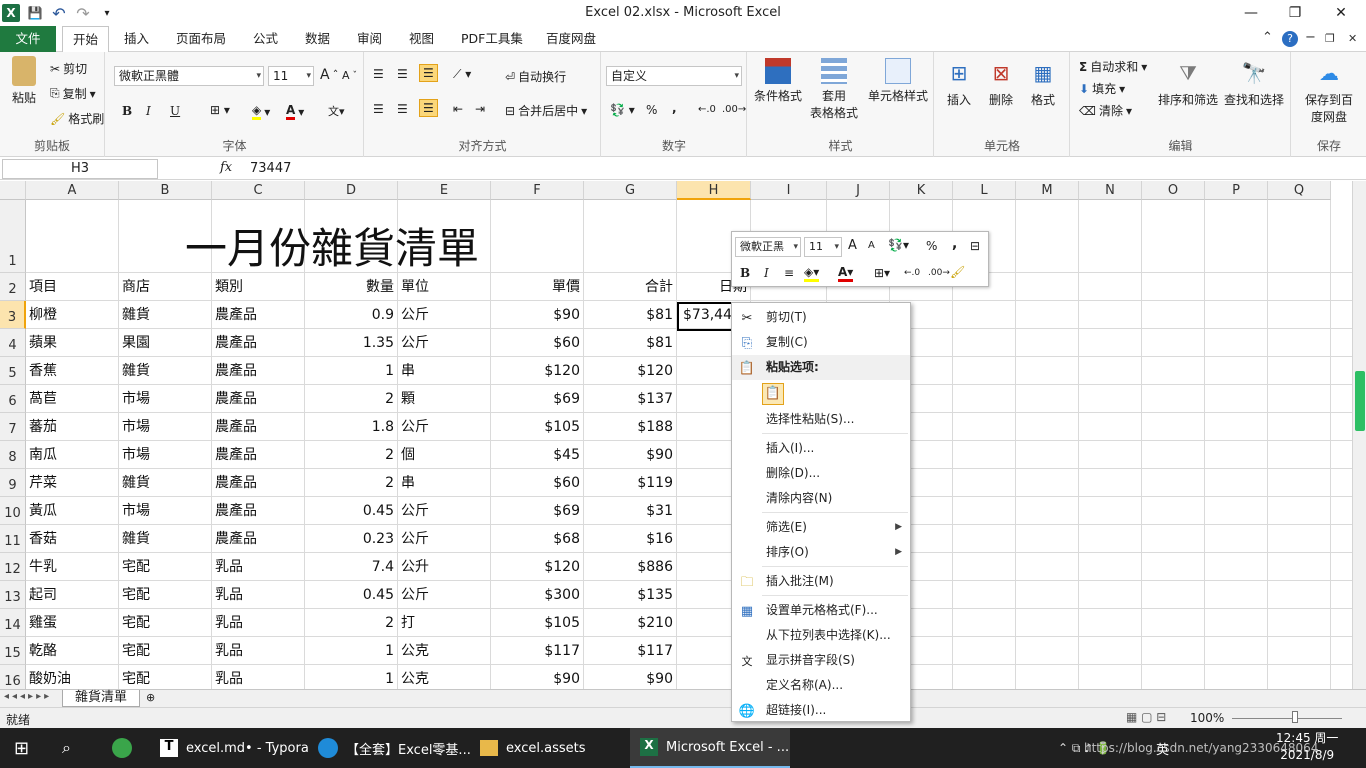 Image resolution: width=1366 pixels, height=768 pixels. I want to click on table-cell: 乳品, so click(229, 677).